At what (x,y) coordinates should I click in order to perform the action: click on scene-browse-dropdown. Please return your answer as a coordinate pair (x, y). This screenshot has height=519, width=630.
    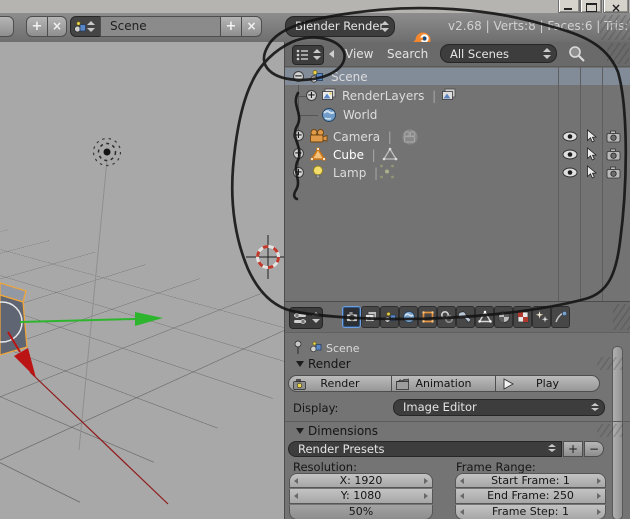
    Looking at the image, I should click on (85, 26).